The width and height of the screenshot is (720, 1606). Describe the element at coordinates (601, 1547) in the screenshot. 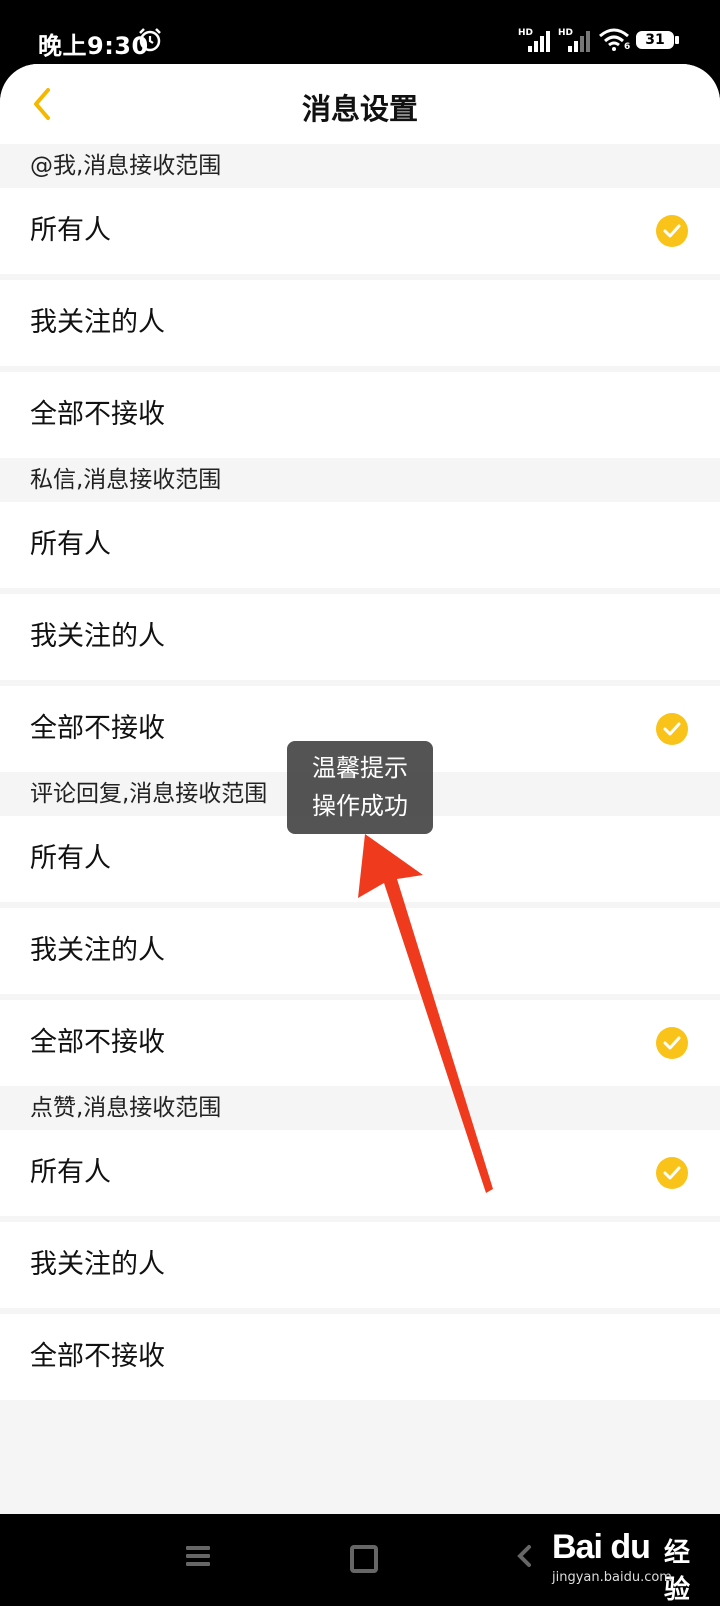

I see `watermark-brand: Bai du` at that location.